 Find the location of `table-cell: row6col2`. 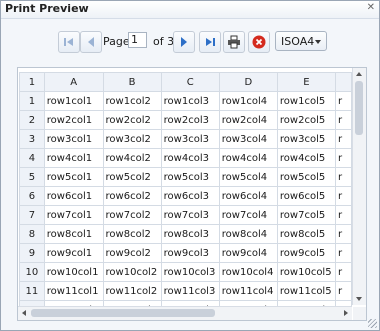

table-cell: row6col2 is located at coordinates (132, 196).